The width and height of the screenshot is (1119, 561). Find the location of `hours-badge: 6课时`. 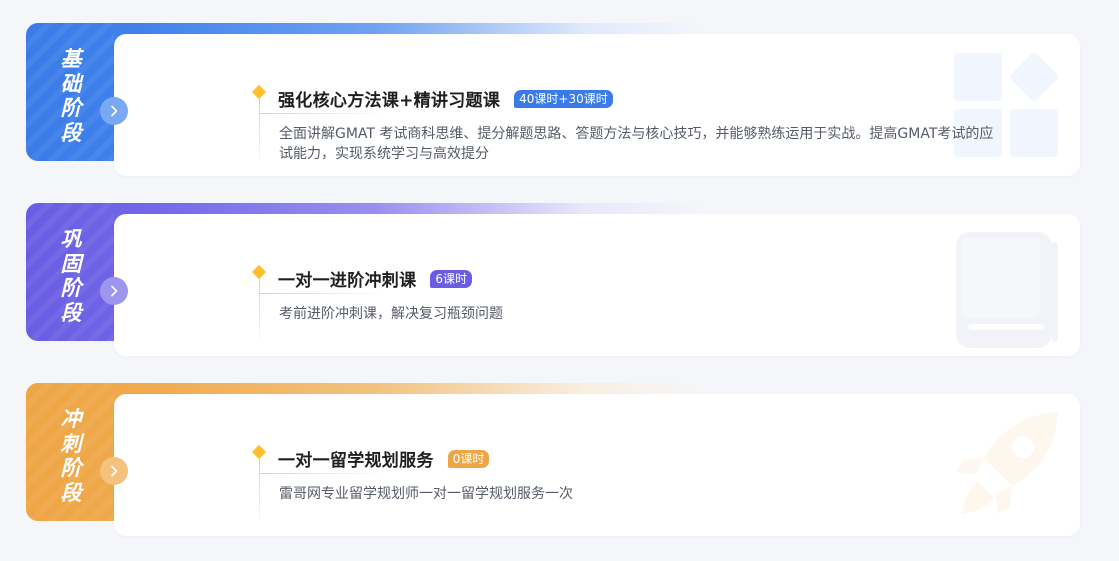

hours-badge: 6课时 is located at coordinates (451, 278).